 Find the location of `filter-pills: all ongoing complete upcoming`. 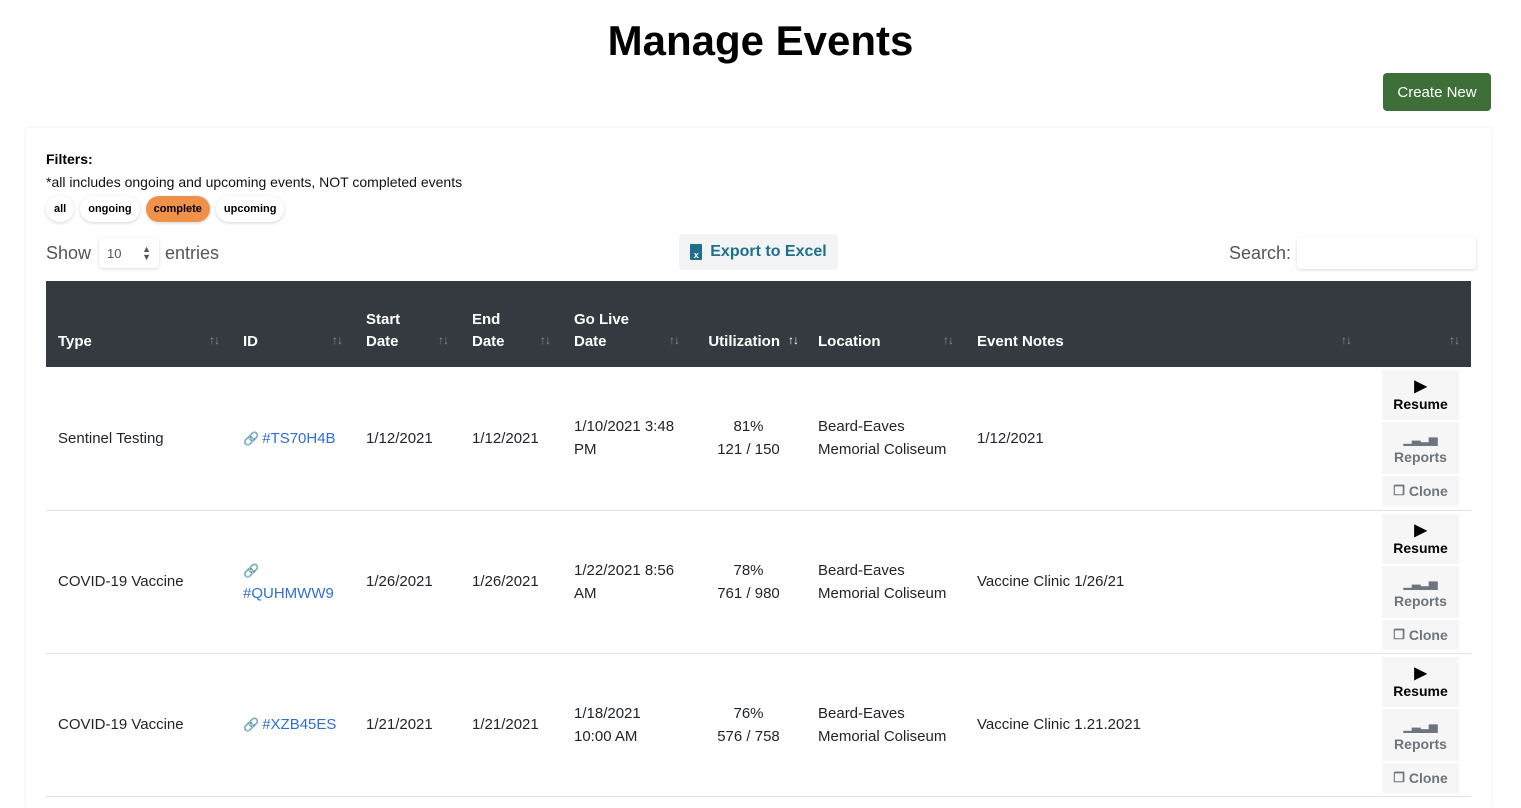

filter-pills: all ongoing complete upcoming is located at coordinates (165, 209).